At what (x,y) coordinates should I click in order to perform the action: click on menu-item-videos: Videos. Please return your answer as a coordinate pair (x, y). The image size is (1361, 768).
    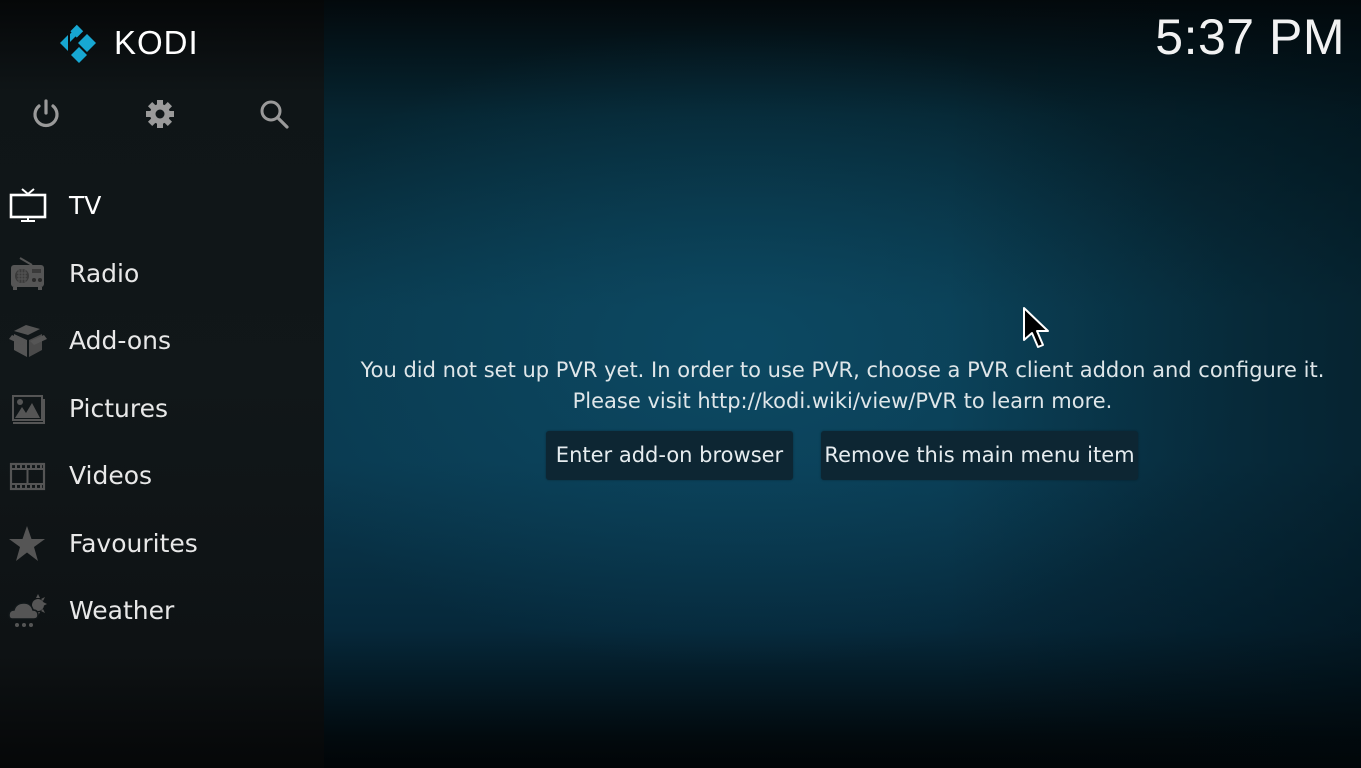
    Looking at the image, I should click on (162, 476).